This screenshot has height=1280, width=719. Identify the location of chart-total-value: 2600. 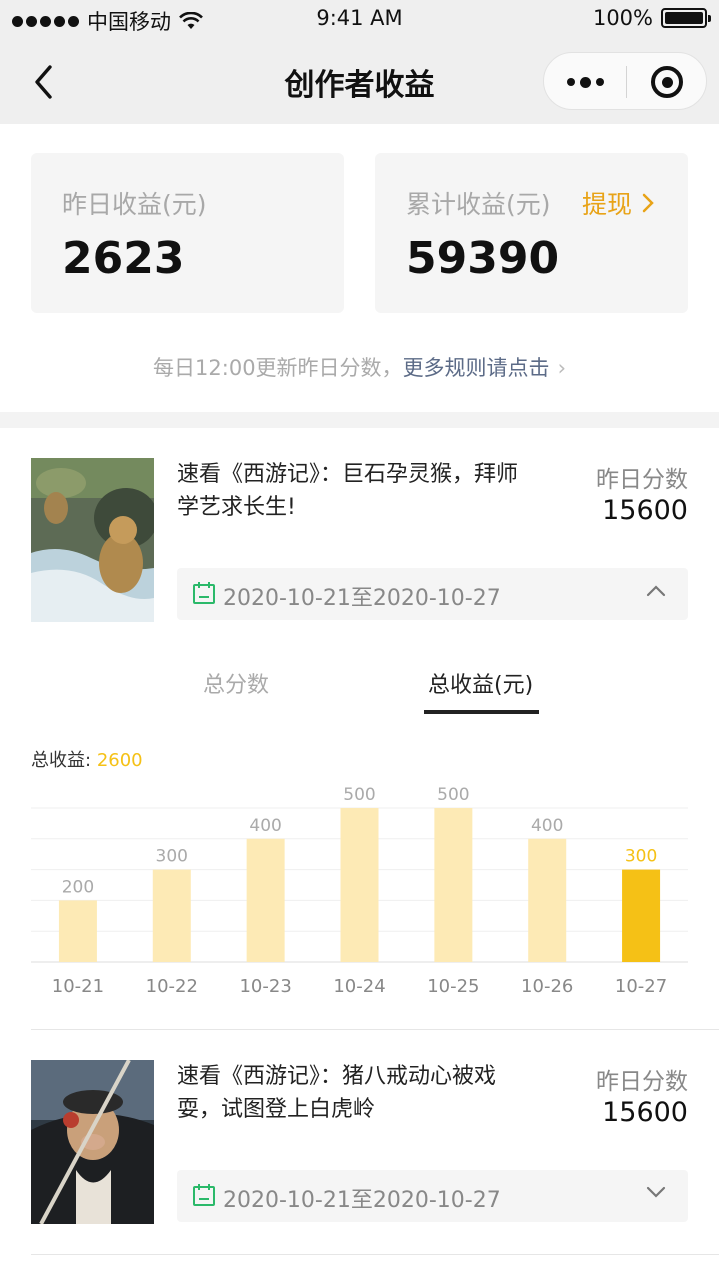
(119, 760).